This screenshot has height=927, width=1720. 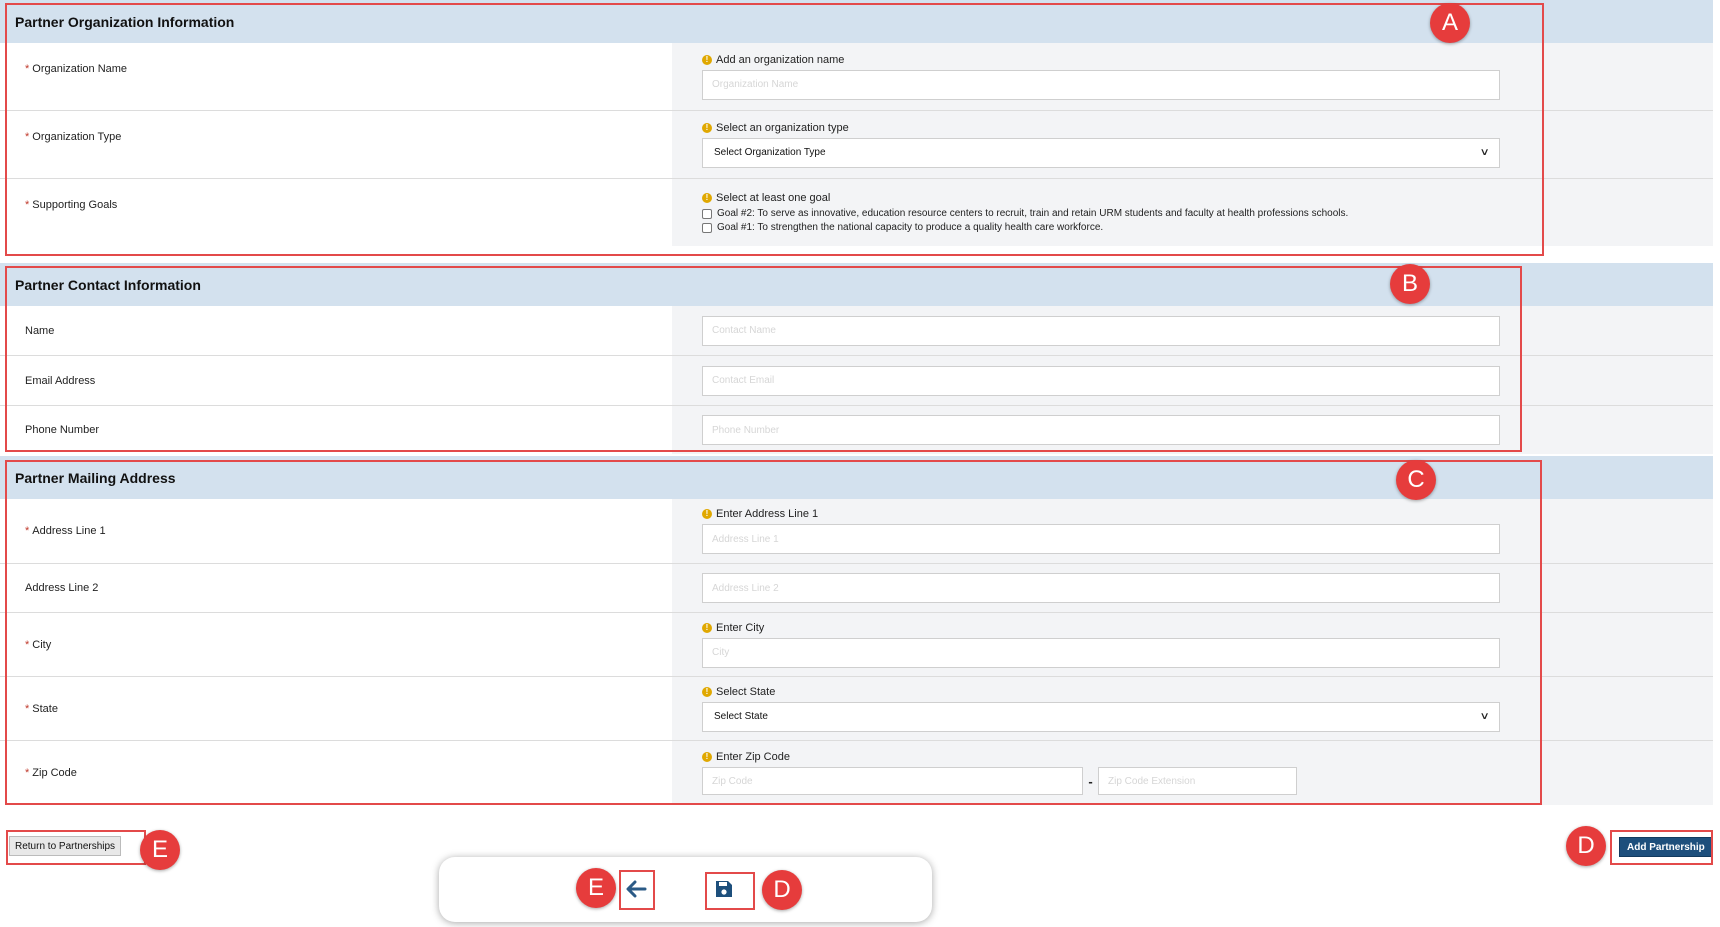 What do you see at coordinates (76, 69) in the screenshot?
I see `org-name-label: * Organization Name` at bounding box center [76, 69].